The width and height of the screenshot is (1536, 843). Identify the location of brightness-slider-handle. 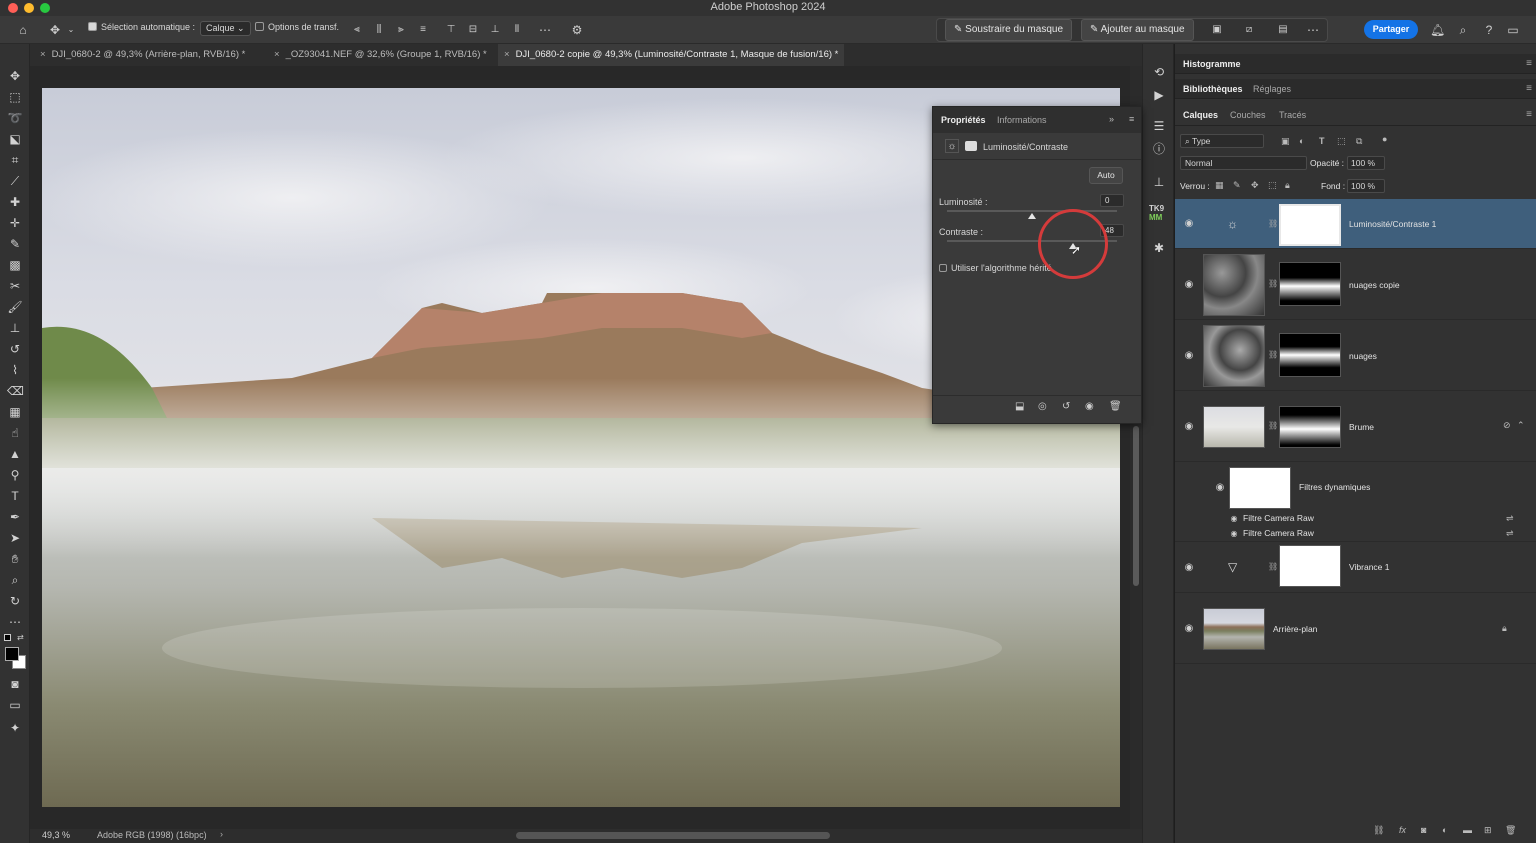
(1032, 216).